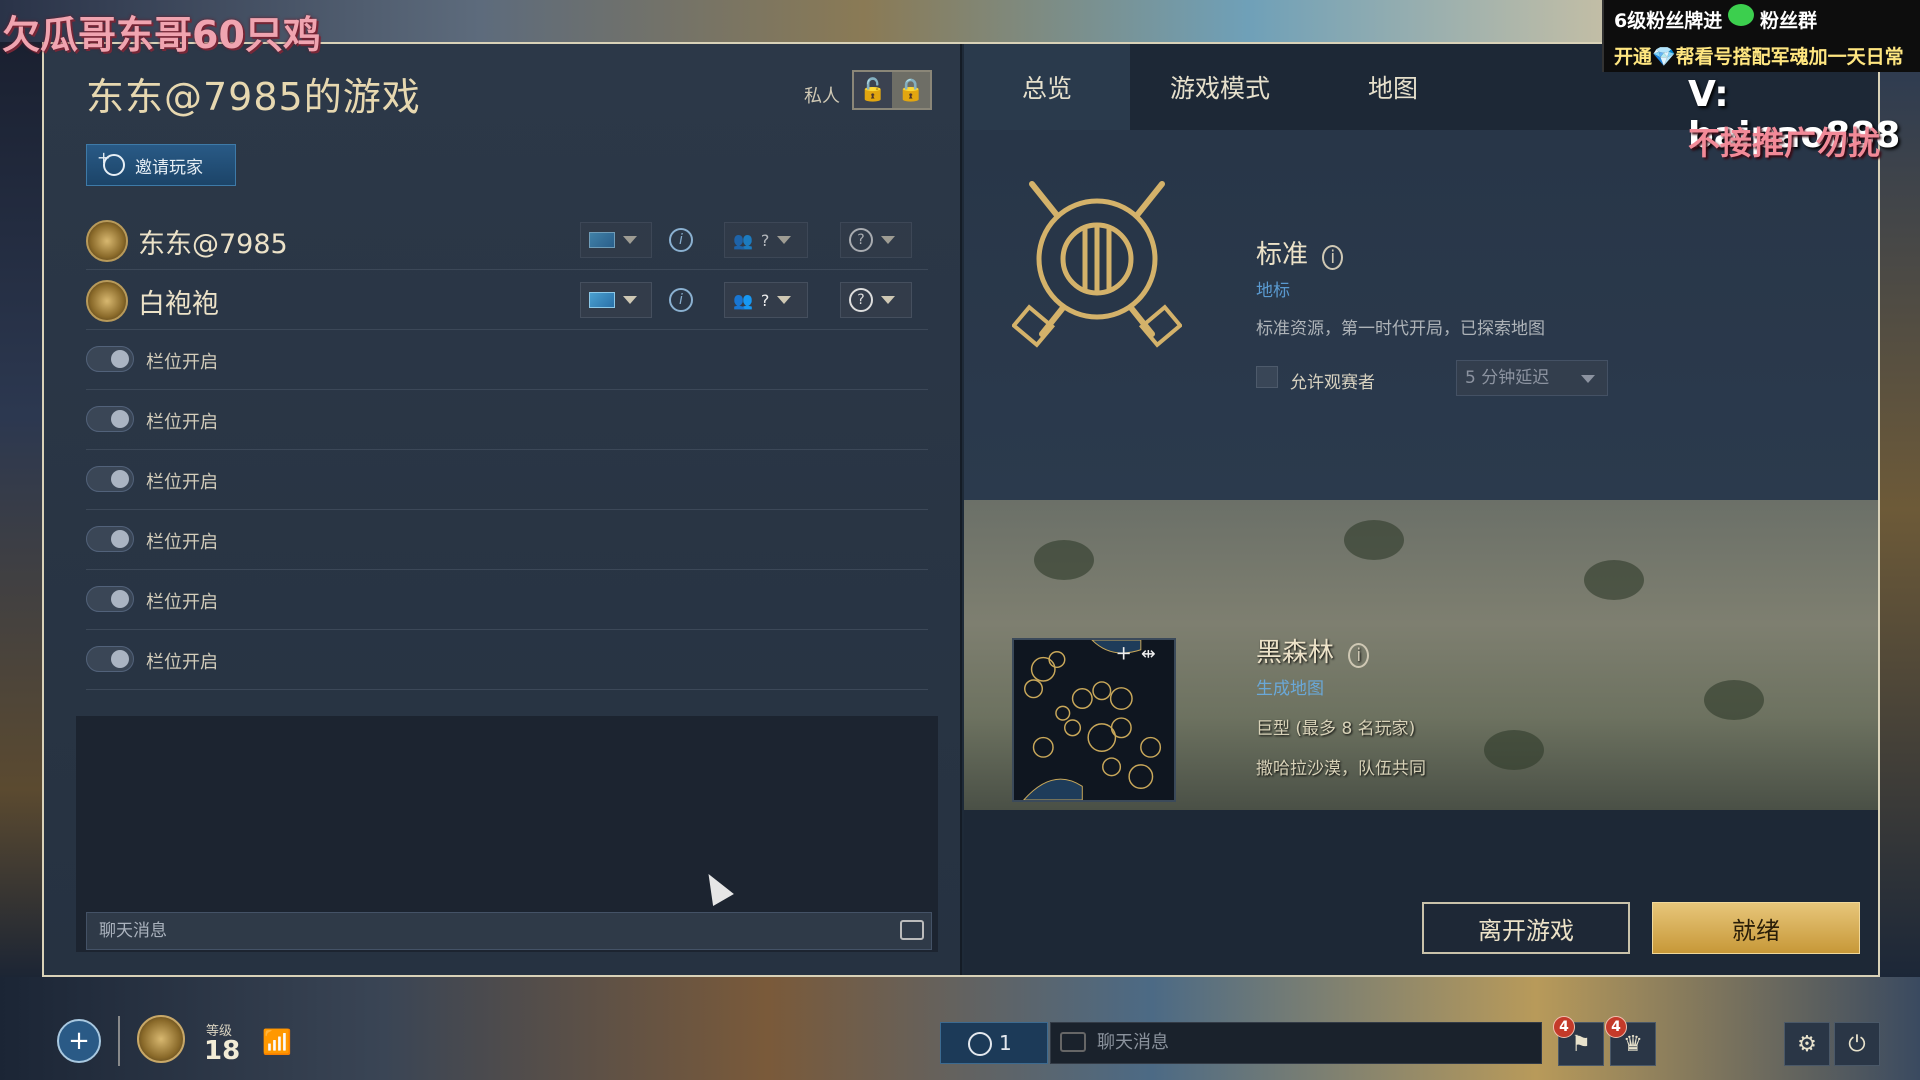 This screenshot has height=1080, width=1920. Describe the element at coordinates (119, 1041) in the screenshot. I see `hud-divider` at that location.